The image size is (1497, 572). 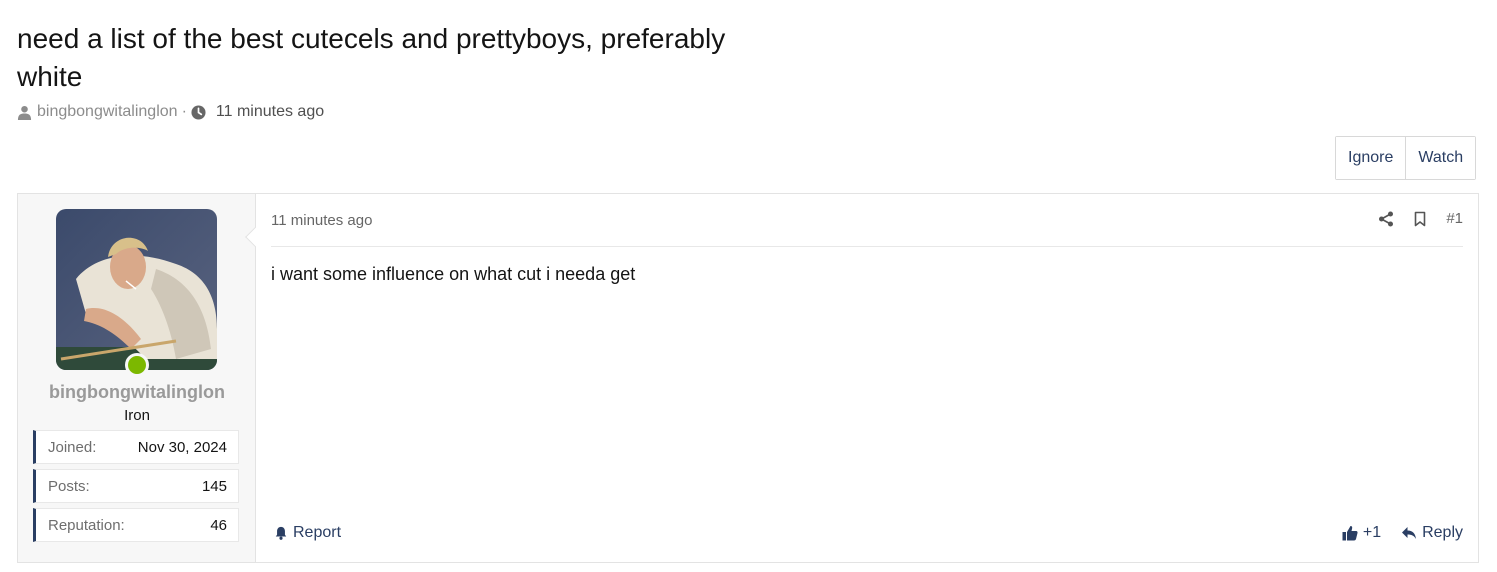 What do you see at coordinates (24, 112) in the screenshot?
I see `user-icon` at bounding box center [24, 112].